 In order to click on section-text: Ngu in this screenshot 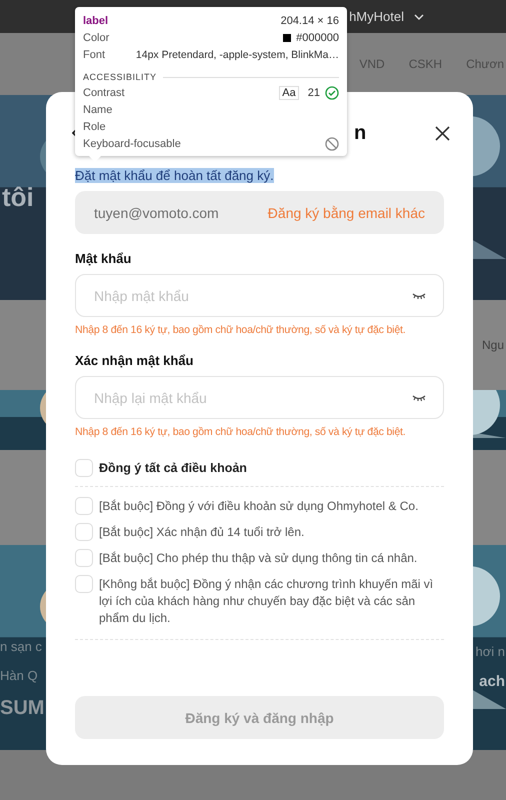, I will do `click(493, 345)`.